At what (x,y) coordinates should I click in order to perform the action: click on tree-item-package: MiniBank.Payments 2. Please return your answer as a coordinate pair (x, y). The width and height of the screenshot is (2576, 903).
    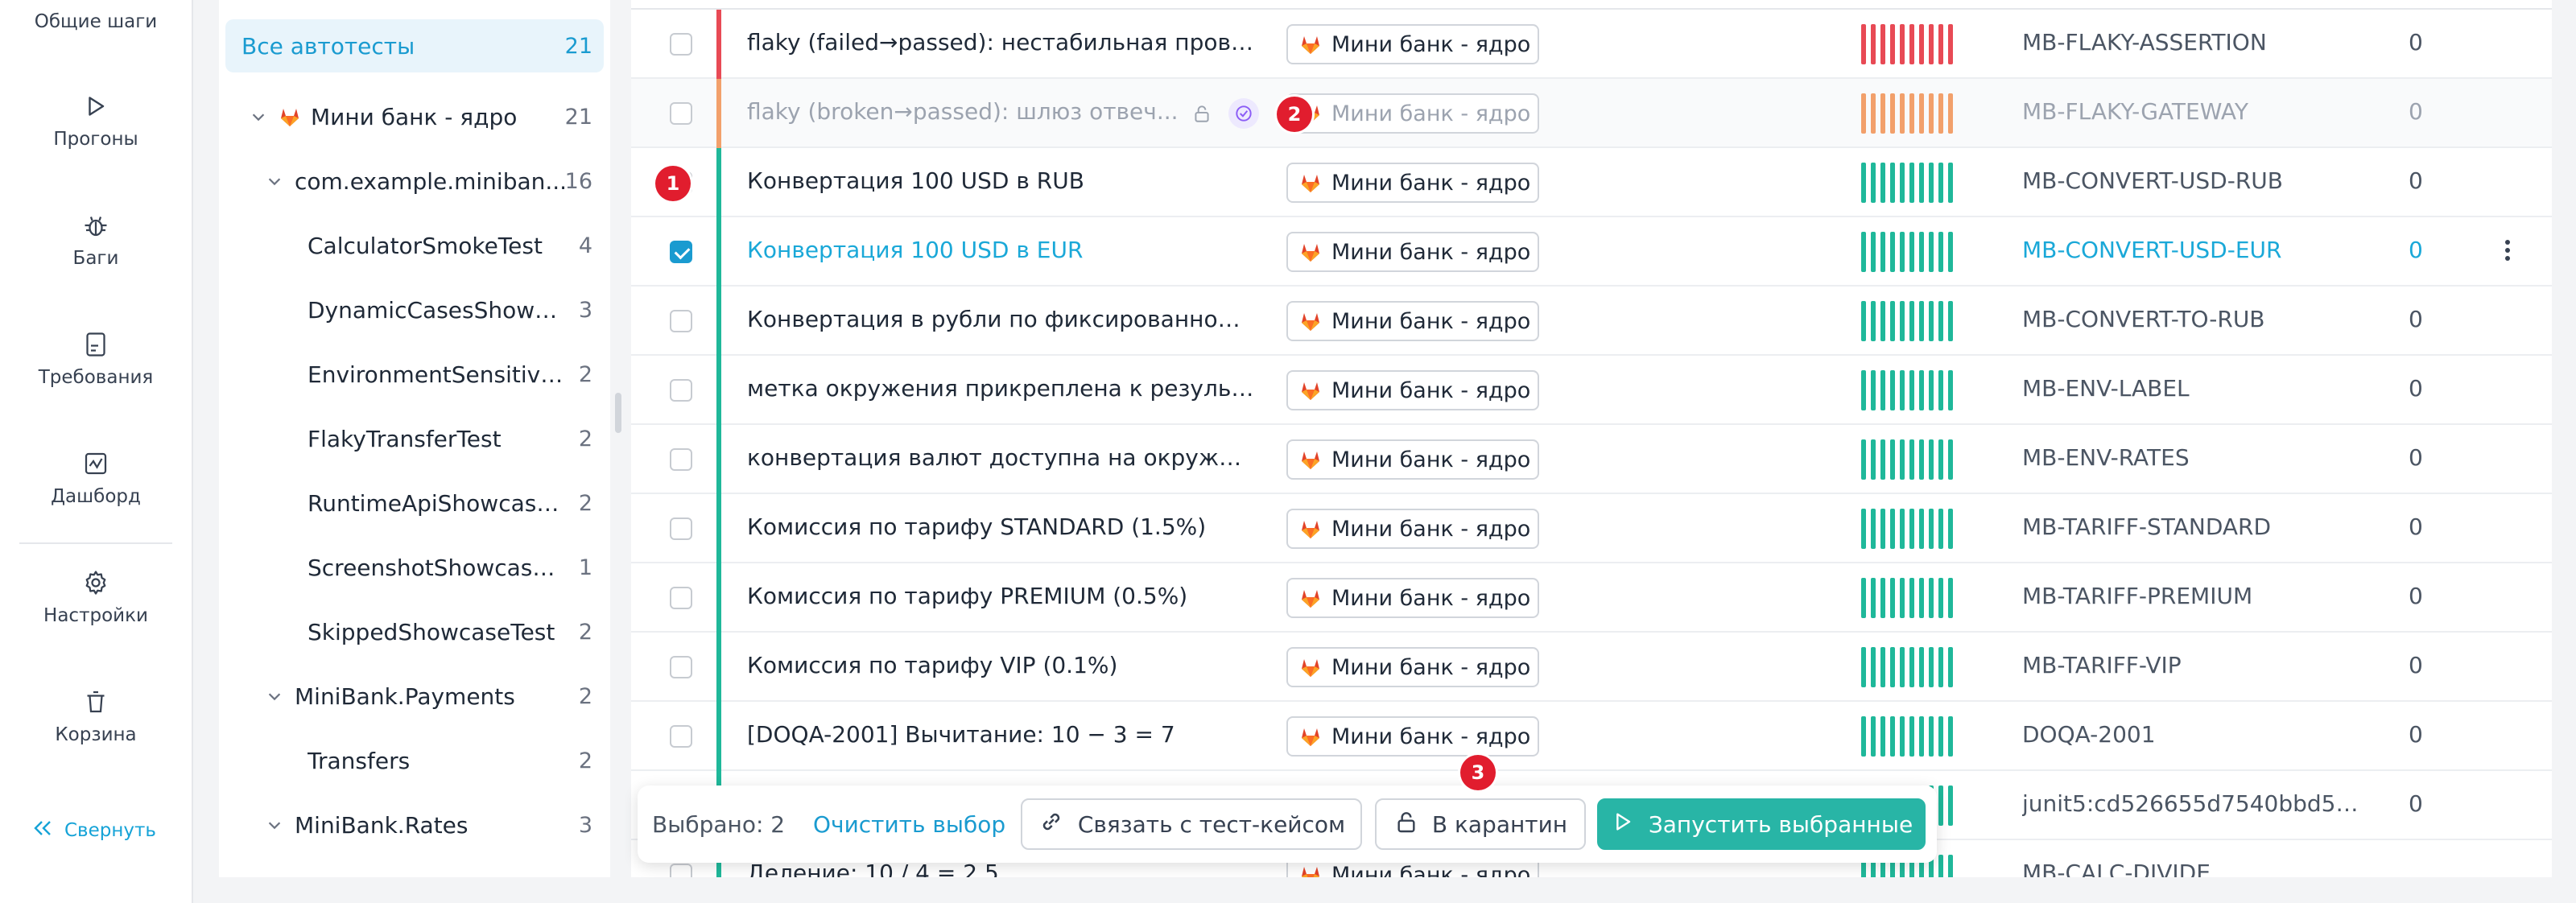
    Looking at the image, I should click on (414, 696).